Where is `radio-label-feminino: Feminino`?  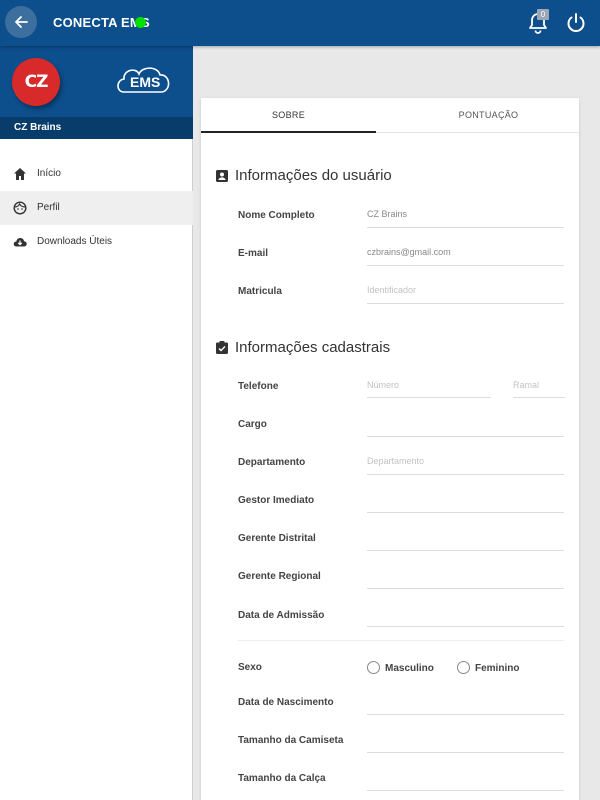 radio-label-feminino: Feminino is located at coordinates (497, 668).